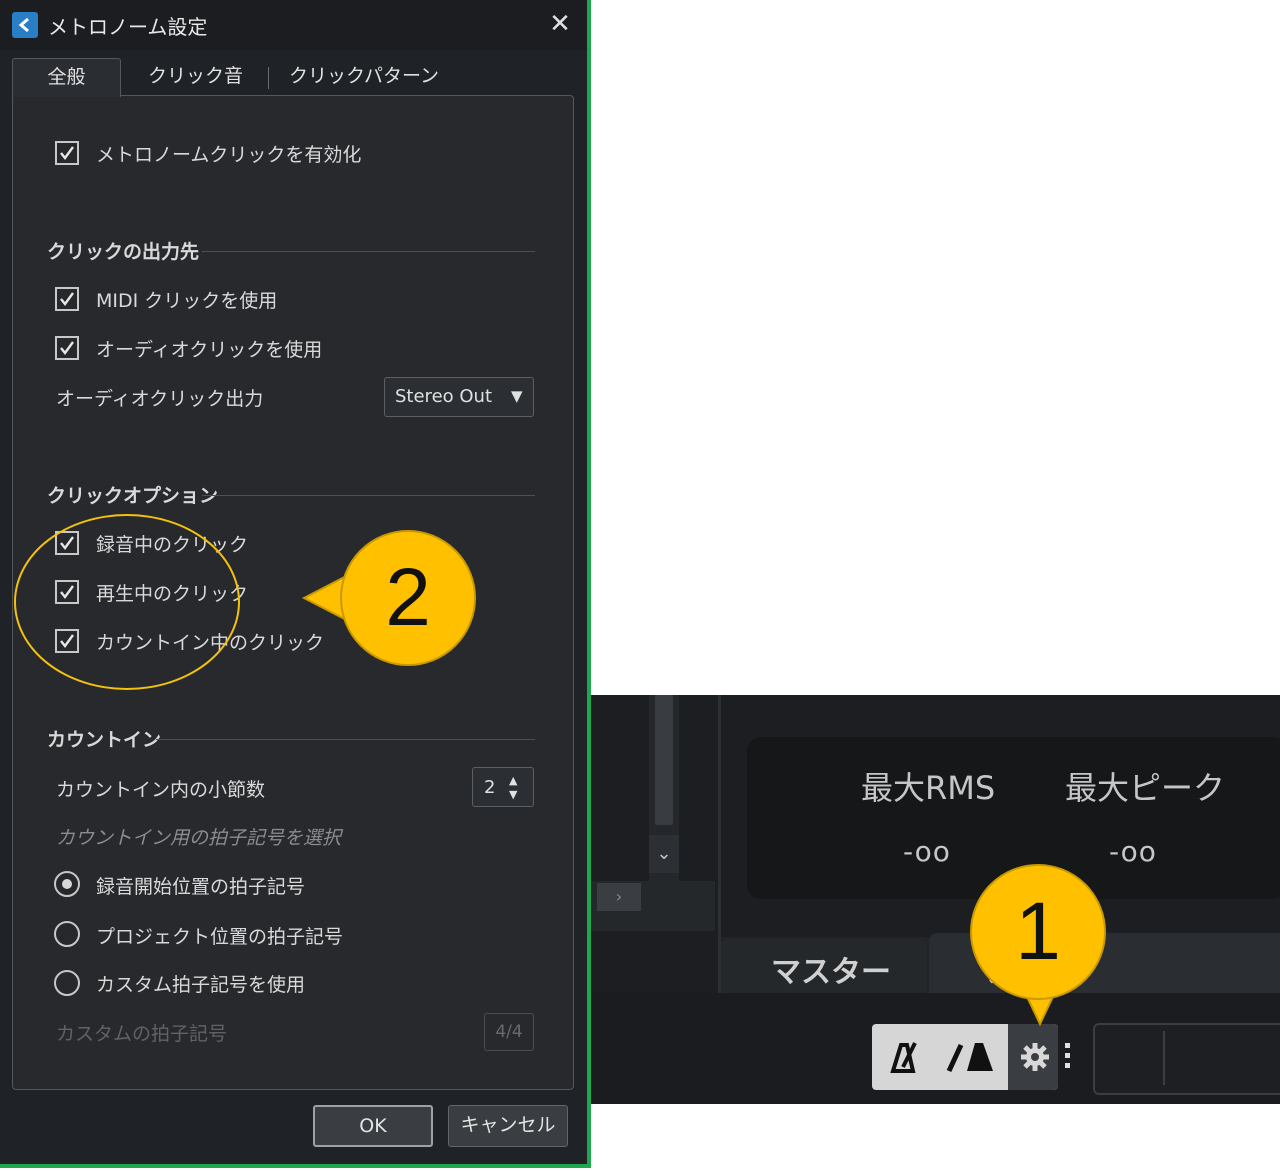 This screenshot has height=1171, width=1288. I want to click on callout-1: 1, so click(1038, 932).